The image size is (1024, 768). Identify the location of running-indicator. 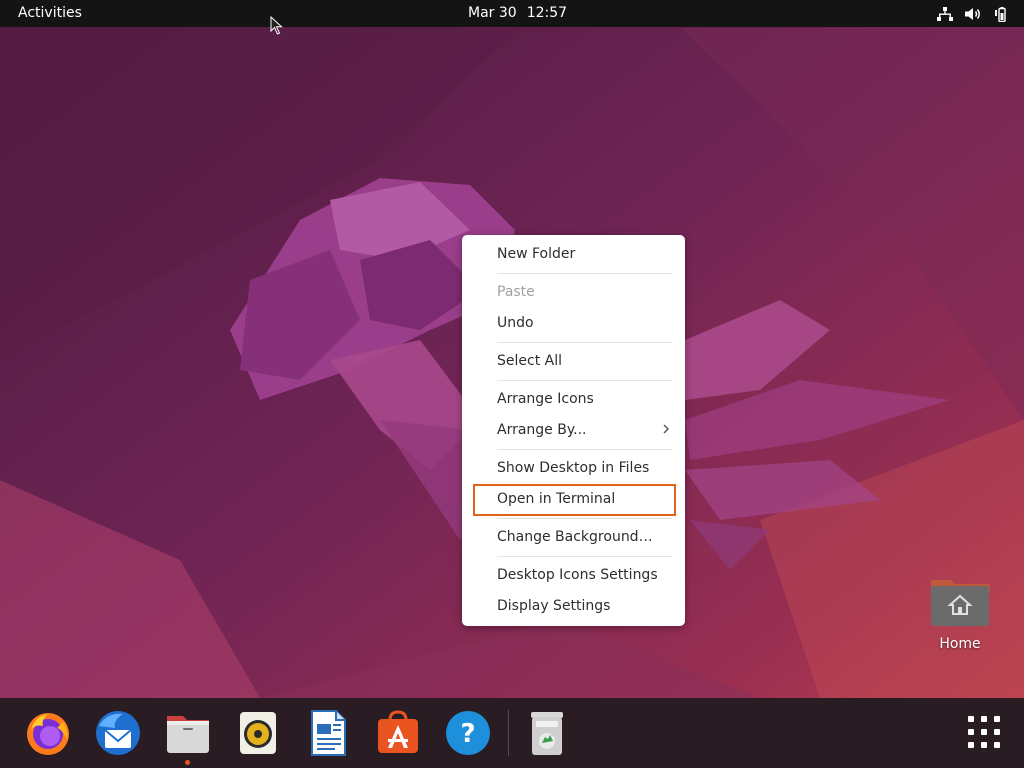
(187, 762).